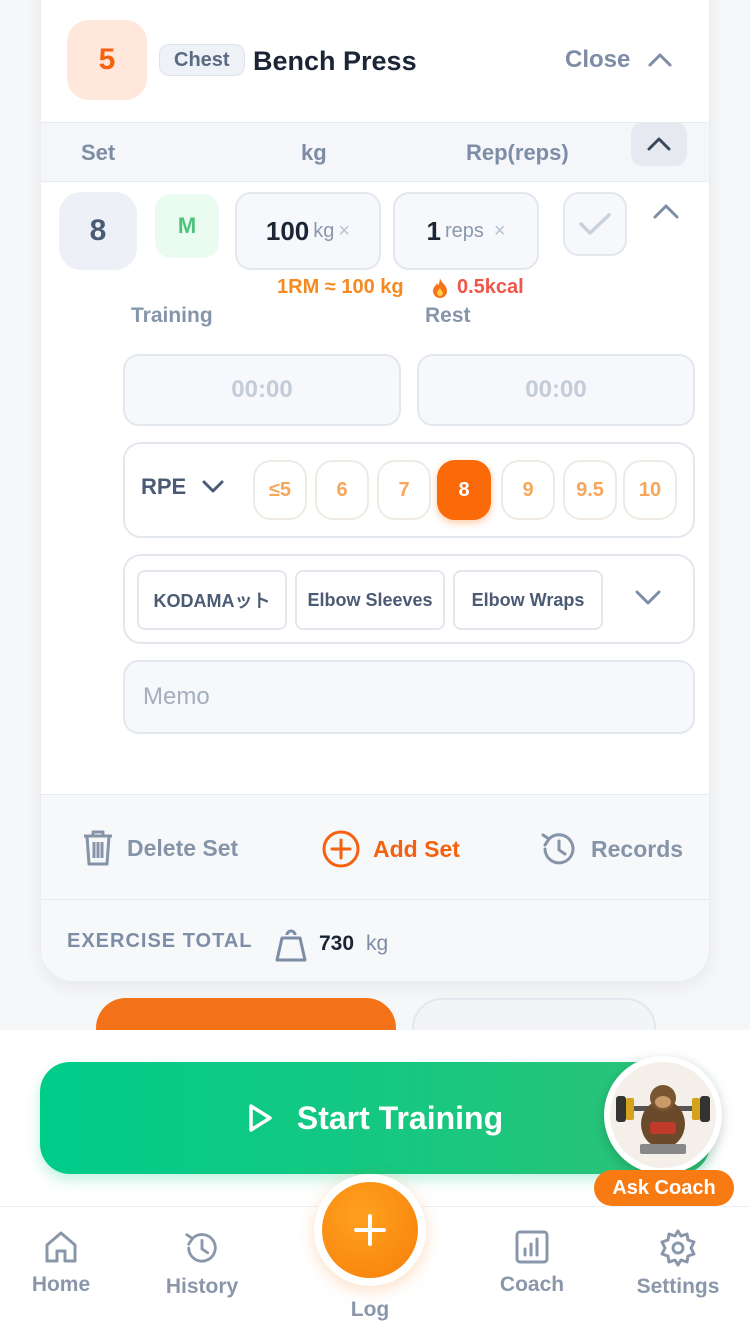  I want to click on add-set-button: Add Set, so click(390, 849).